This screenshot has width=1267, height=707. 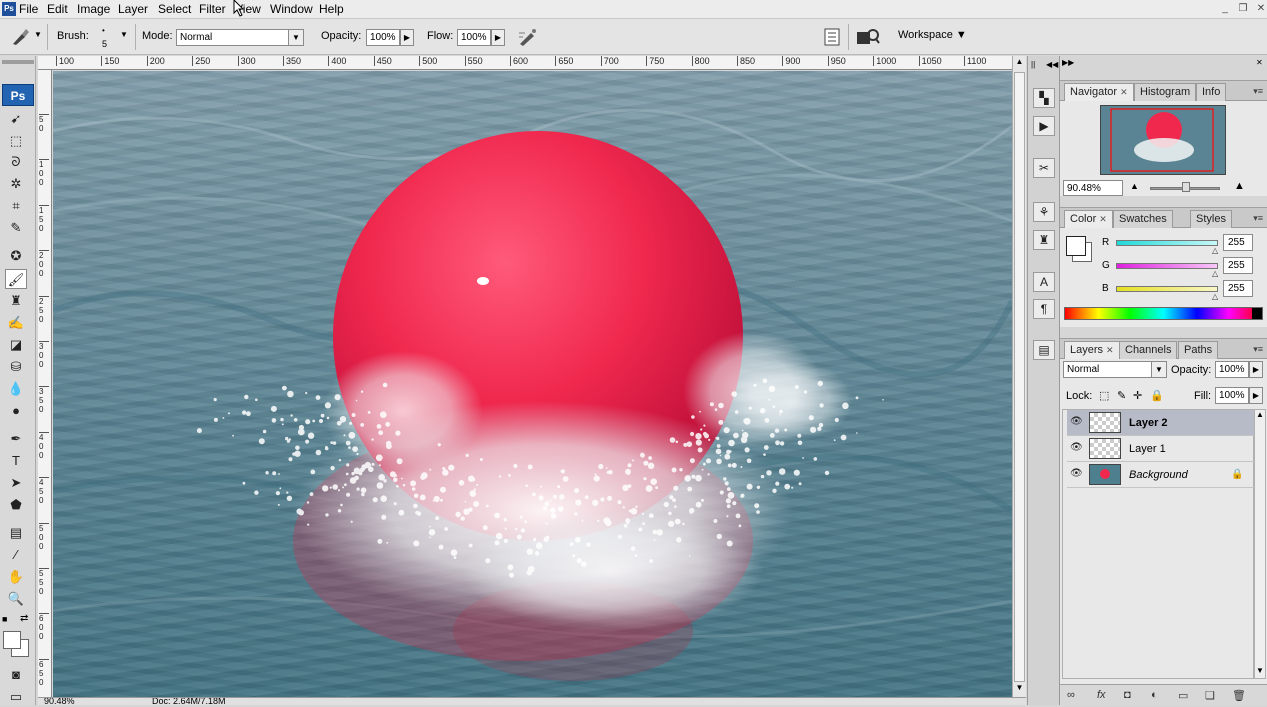 I want to click on collapse-dock-icon: ||, so click(x=1033, y=64).